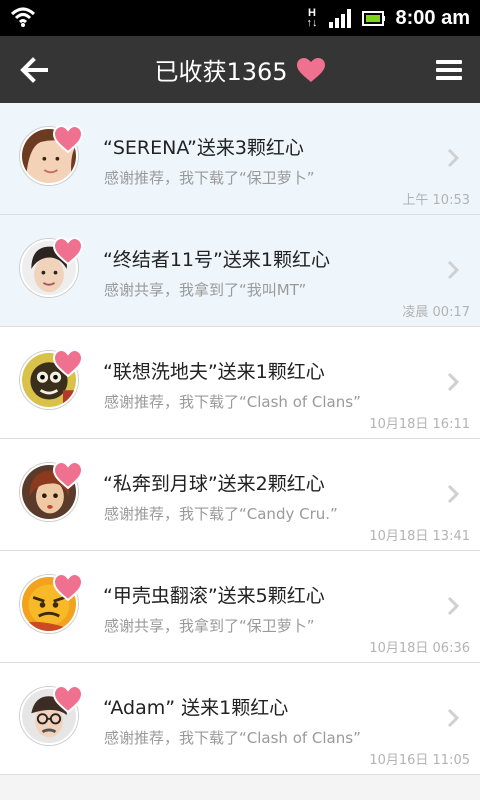  Describe the element at coordinates (419, 536) in the screenshot. I see `item-time: 10月18日 13:41` at that location.